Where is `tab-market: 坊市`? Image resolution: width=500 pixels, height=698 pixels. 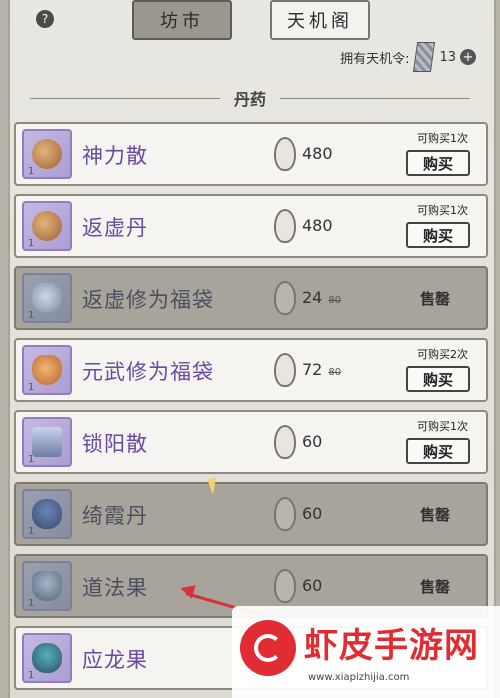
tab-market: 坊市 is located at coordinates (182, 20).